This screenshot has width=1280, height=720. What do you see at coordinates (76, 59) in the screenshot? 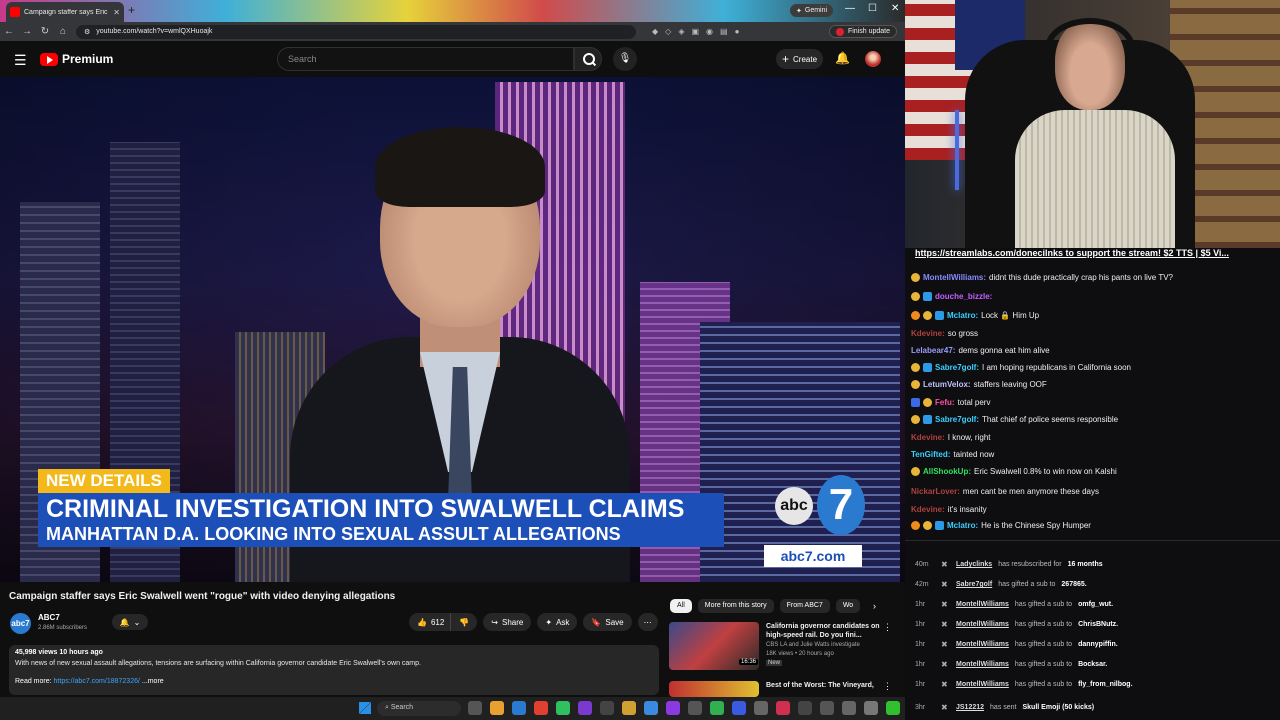
I see `youtube-logo: Premium` at bounding box center [76, 59].